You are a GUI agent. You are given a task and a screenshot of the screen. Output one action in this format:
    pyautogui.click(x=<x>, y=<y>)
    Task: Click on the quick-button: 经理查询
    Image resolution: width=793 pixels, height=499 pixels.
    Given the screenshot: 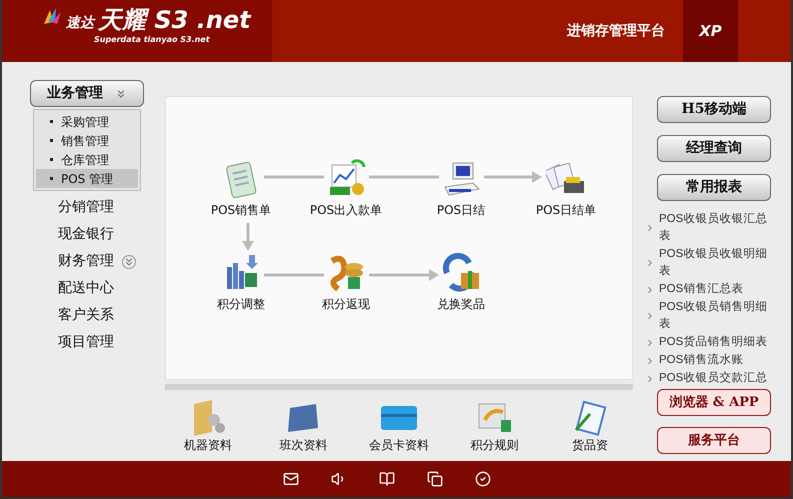 What is the action you would take?
    pyautogui.click(x=714, y=148)
    